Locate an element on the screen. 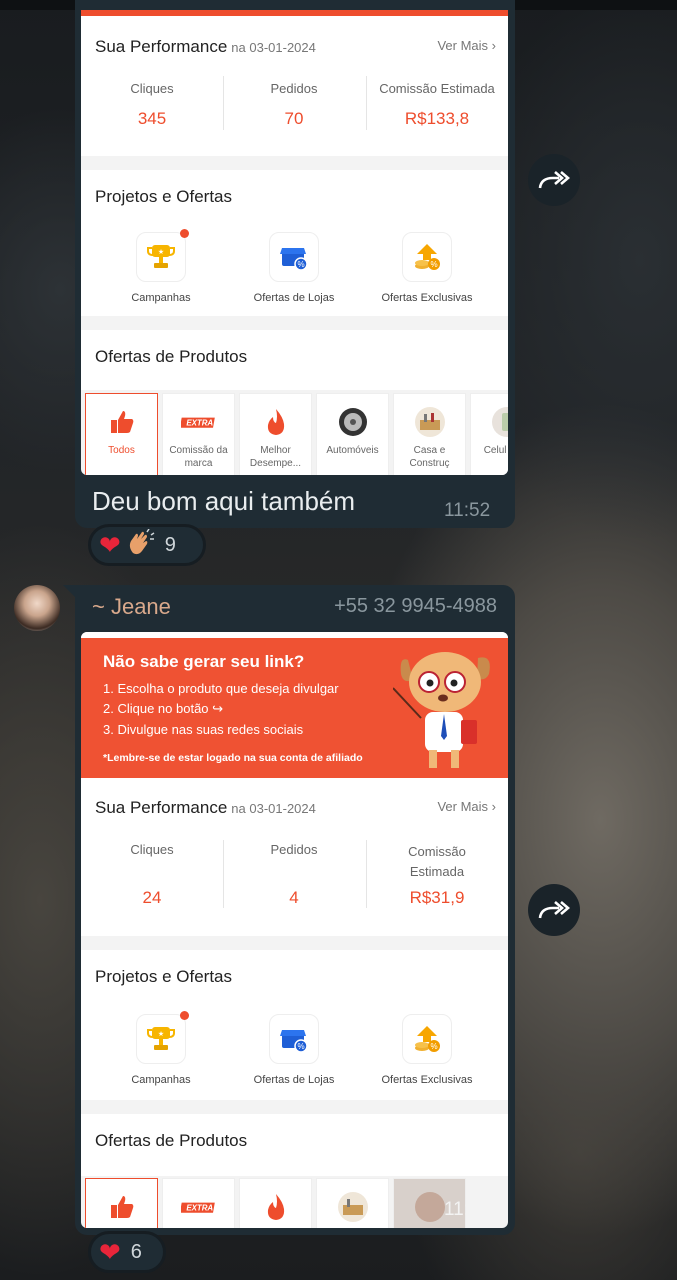 Image resolution: width=677 pixels, height=1280 pixels. stat-value: 345 is located at coordinates (152, 118).